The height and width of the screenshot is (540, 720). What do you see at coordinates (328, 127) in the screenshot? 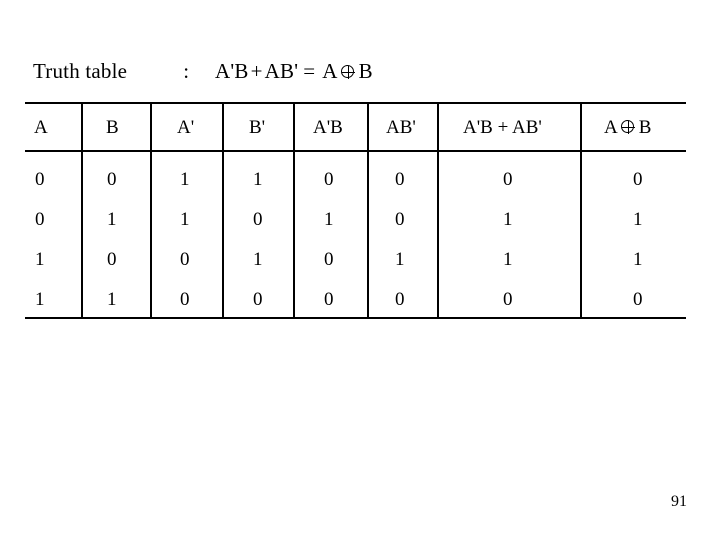
I see `table-header-anotb: A'B` at bounding box center [328, 127].